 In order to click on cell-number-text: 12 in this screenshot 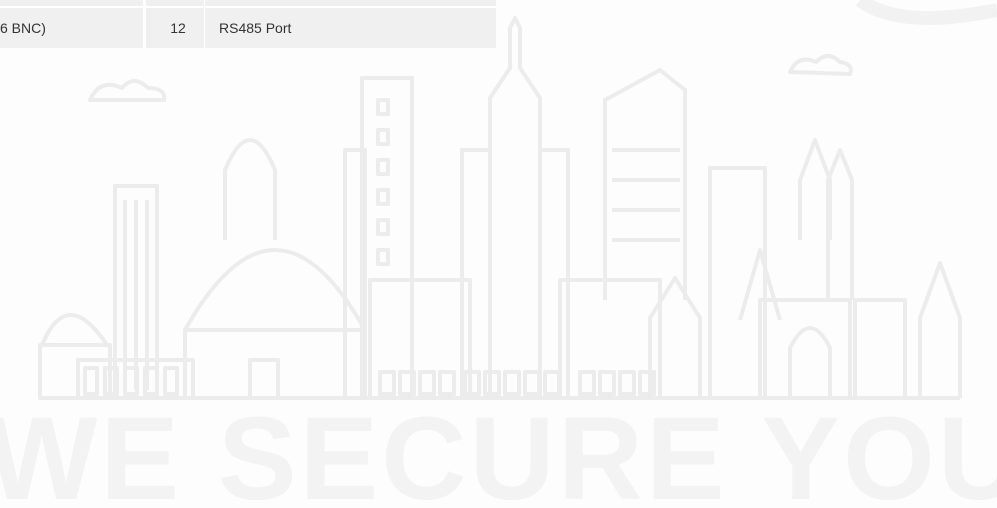, I will do `click(178, 28)`.